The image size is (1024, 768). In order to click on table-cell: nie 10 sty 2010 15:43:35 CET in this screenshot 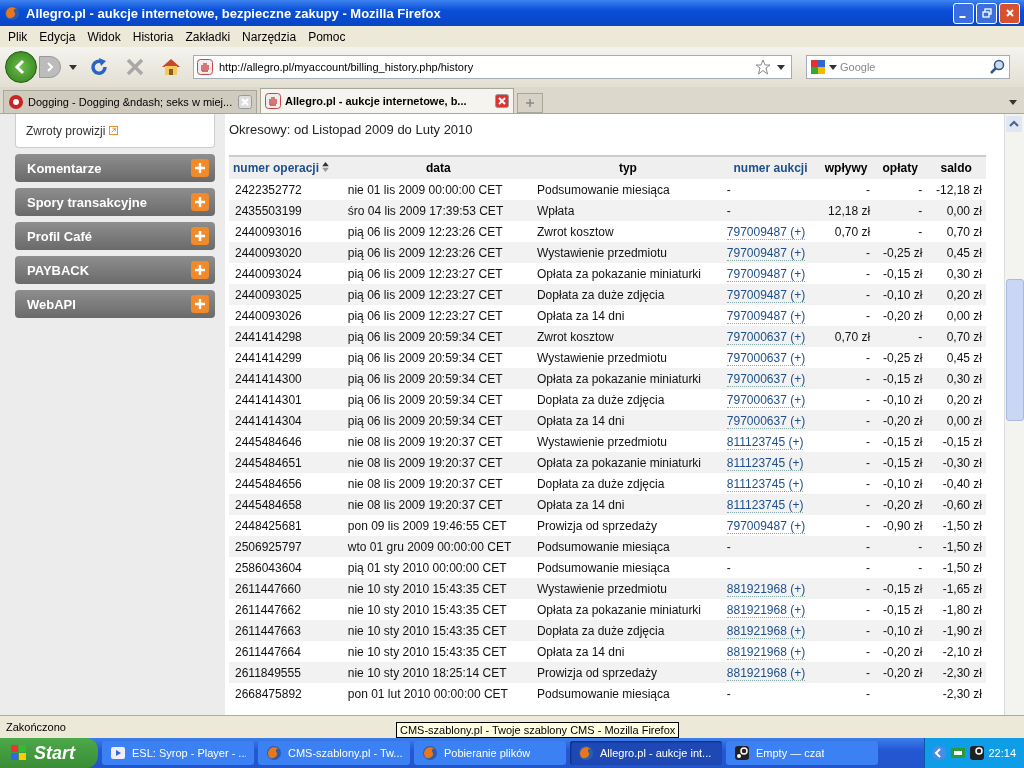, I will do `click(427, 630)`.